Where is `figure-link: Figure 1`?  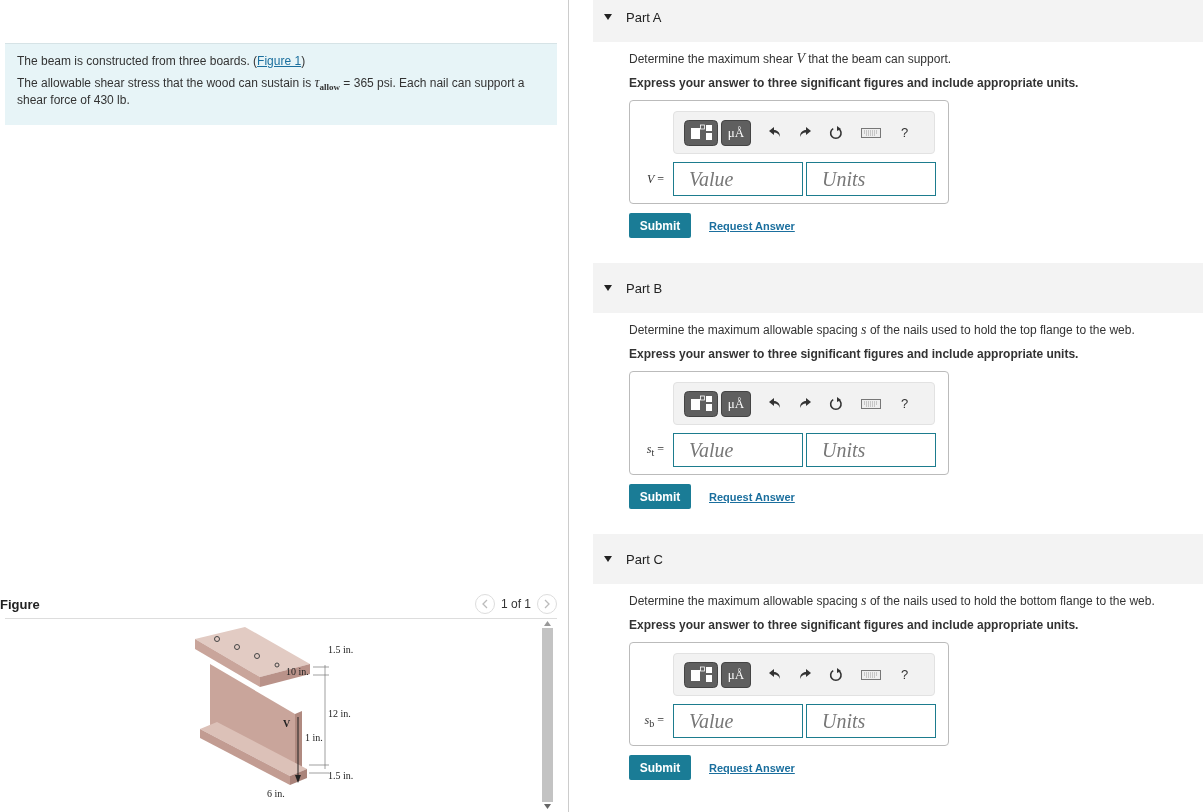
figure-link: Figure 1 is located at coordinates (279, 61).